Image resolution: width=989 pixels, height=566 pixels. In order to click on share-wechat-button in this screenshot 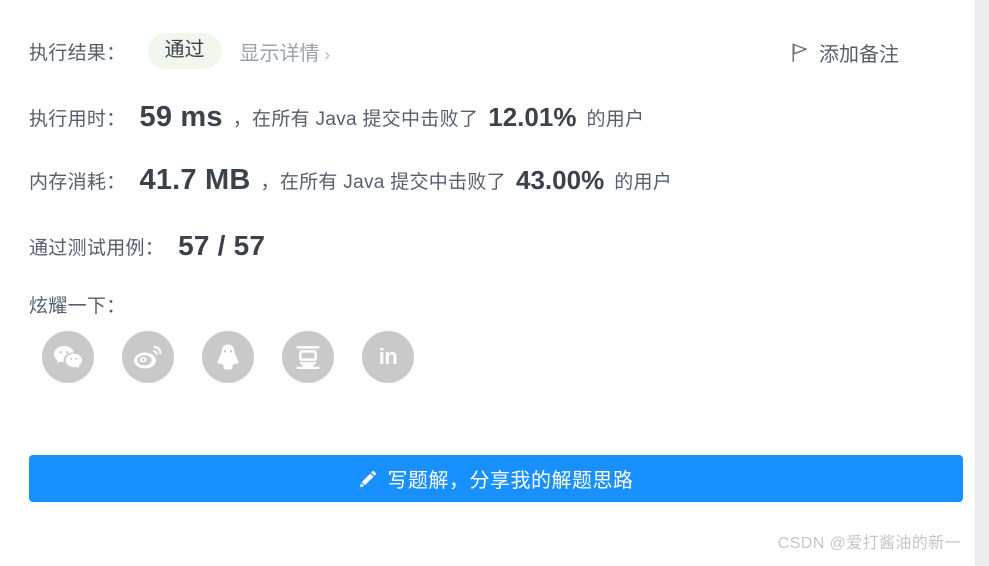, I will do `click(68, 357)`.